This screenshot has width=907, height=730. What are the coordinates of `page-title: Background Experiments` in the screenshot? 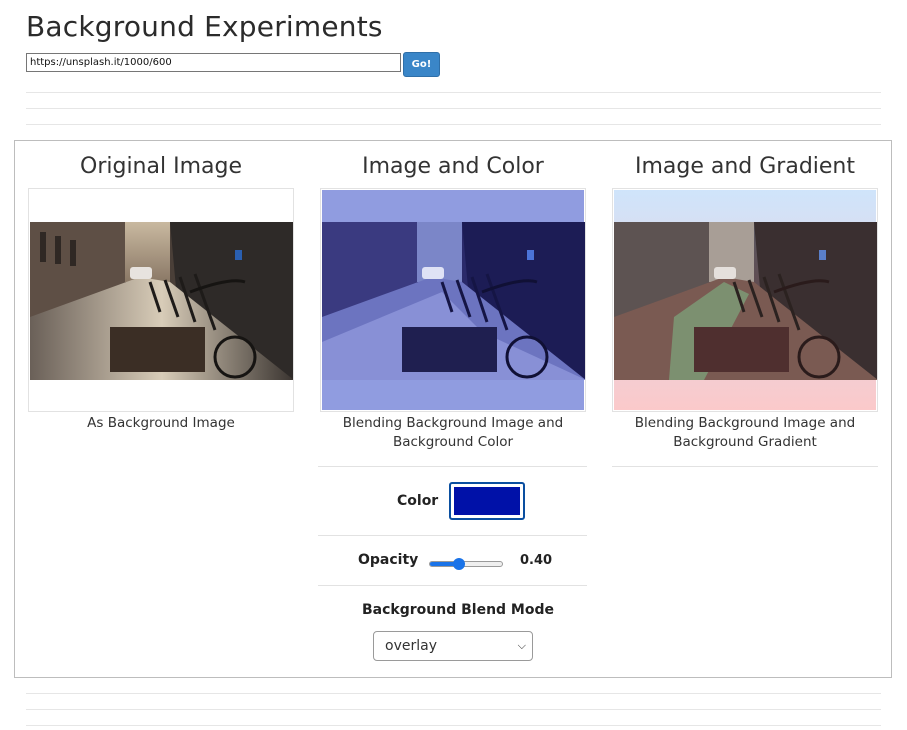 It's located at (204, 26).